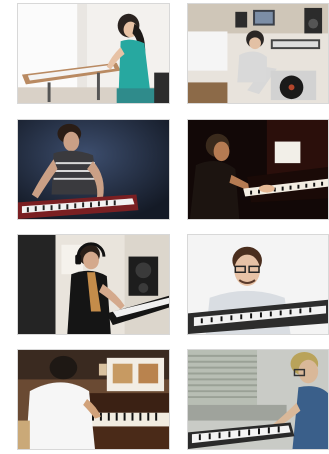  Describe the element at coordinates (258, 399) in the screenshot. I see `photo-man-piano-side` at that location.